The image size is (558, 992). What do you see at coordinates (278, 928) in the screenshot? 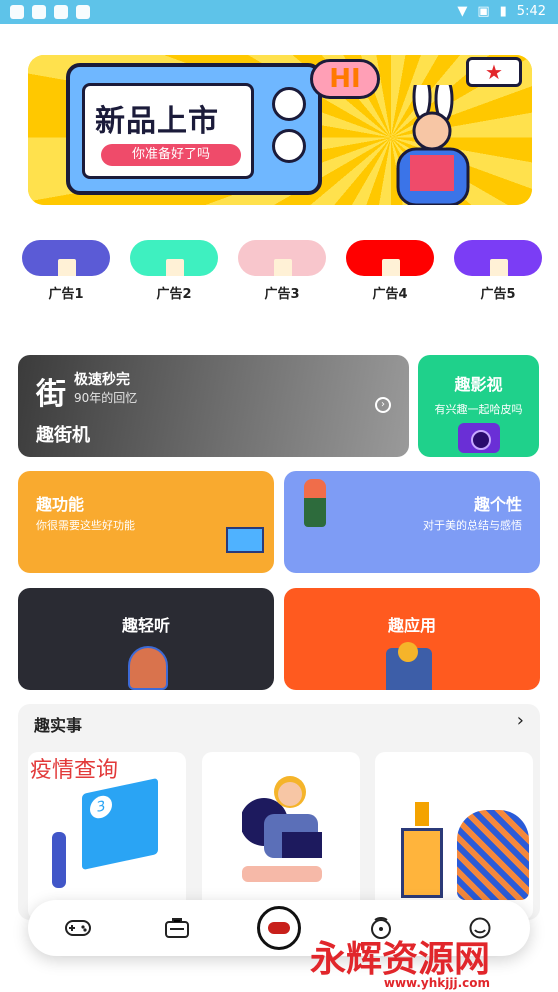
I see `home-center-icon` at bounding box center [278, 928].